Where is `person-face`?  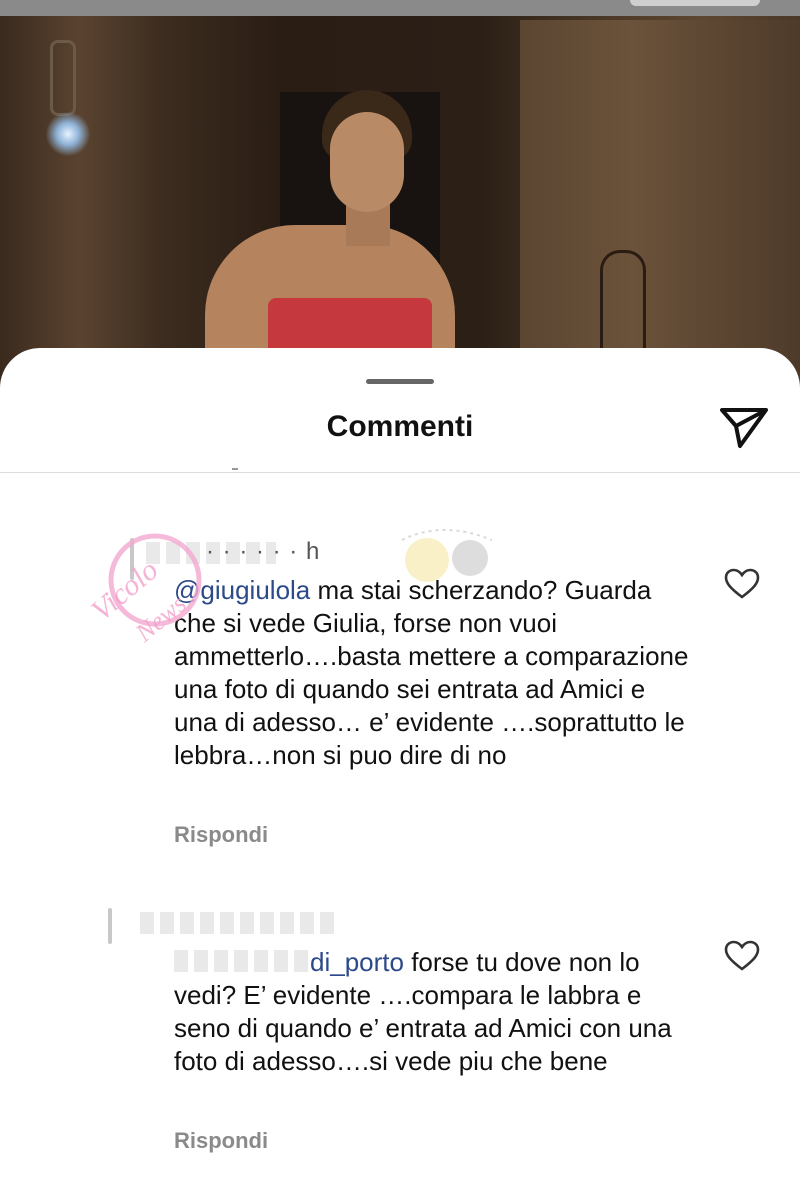
person-face is located at coordinates (367, 162).